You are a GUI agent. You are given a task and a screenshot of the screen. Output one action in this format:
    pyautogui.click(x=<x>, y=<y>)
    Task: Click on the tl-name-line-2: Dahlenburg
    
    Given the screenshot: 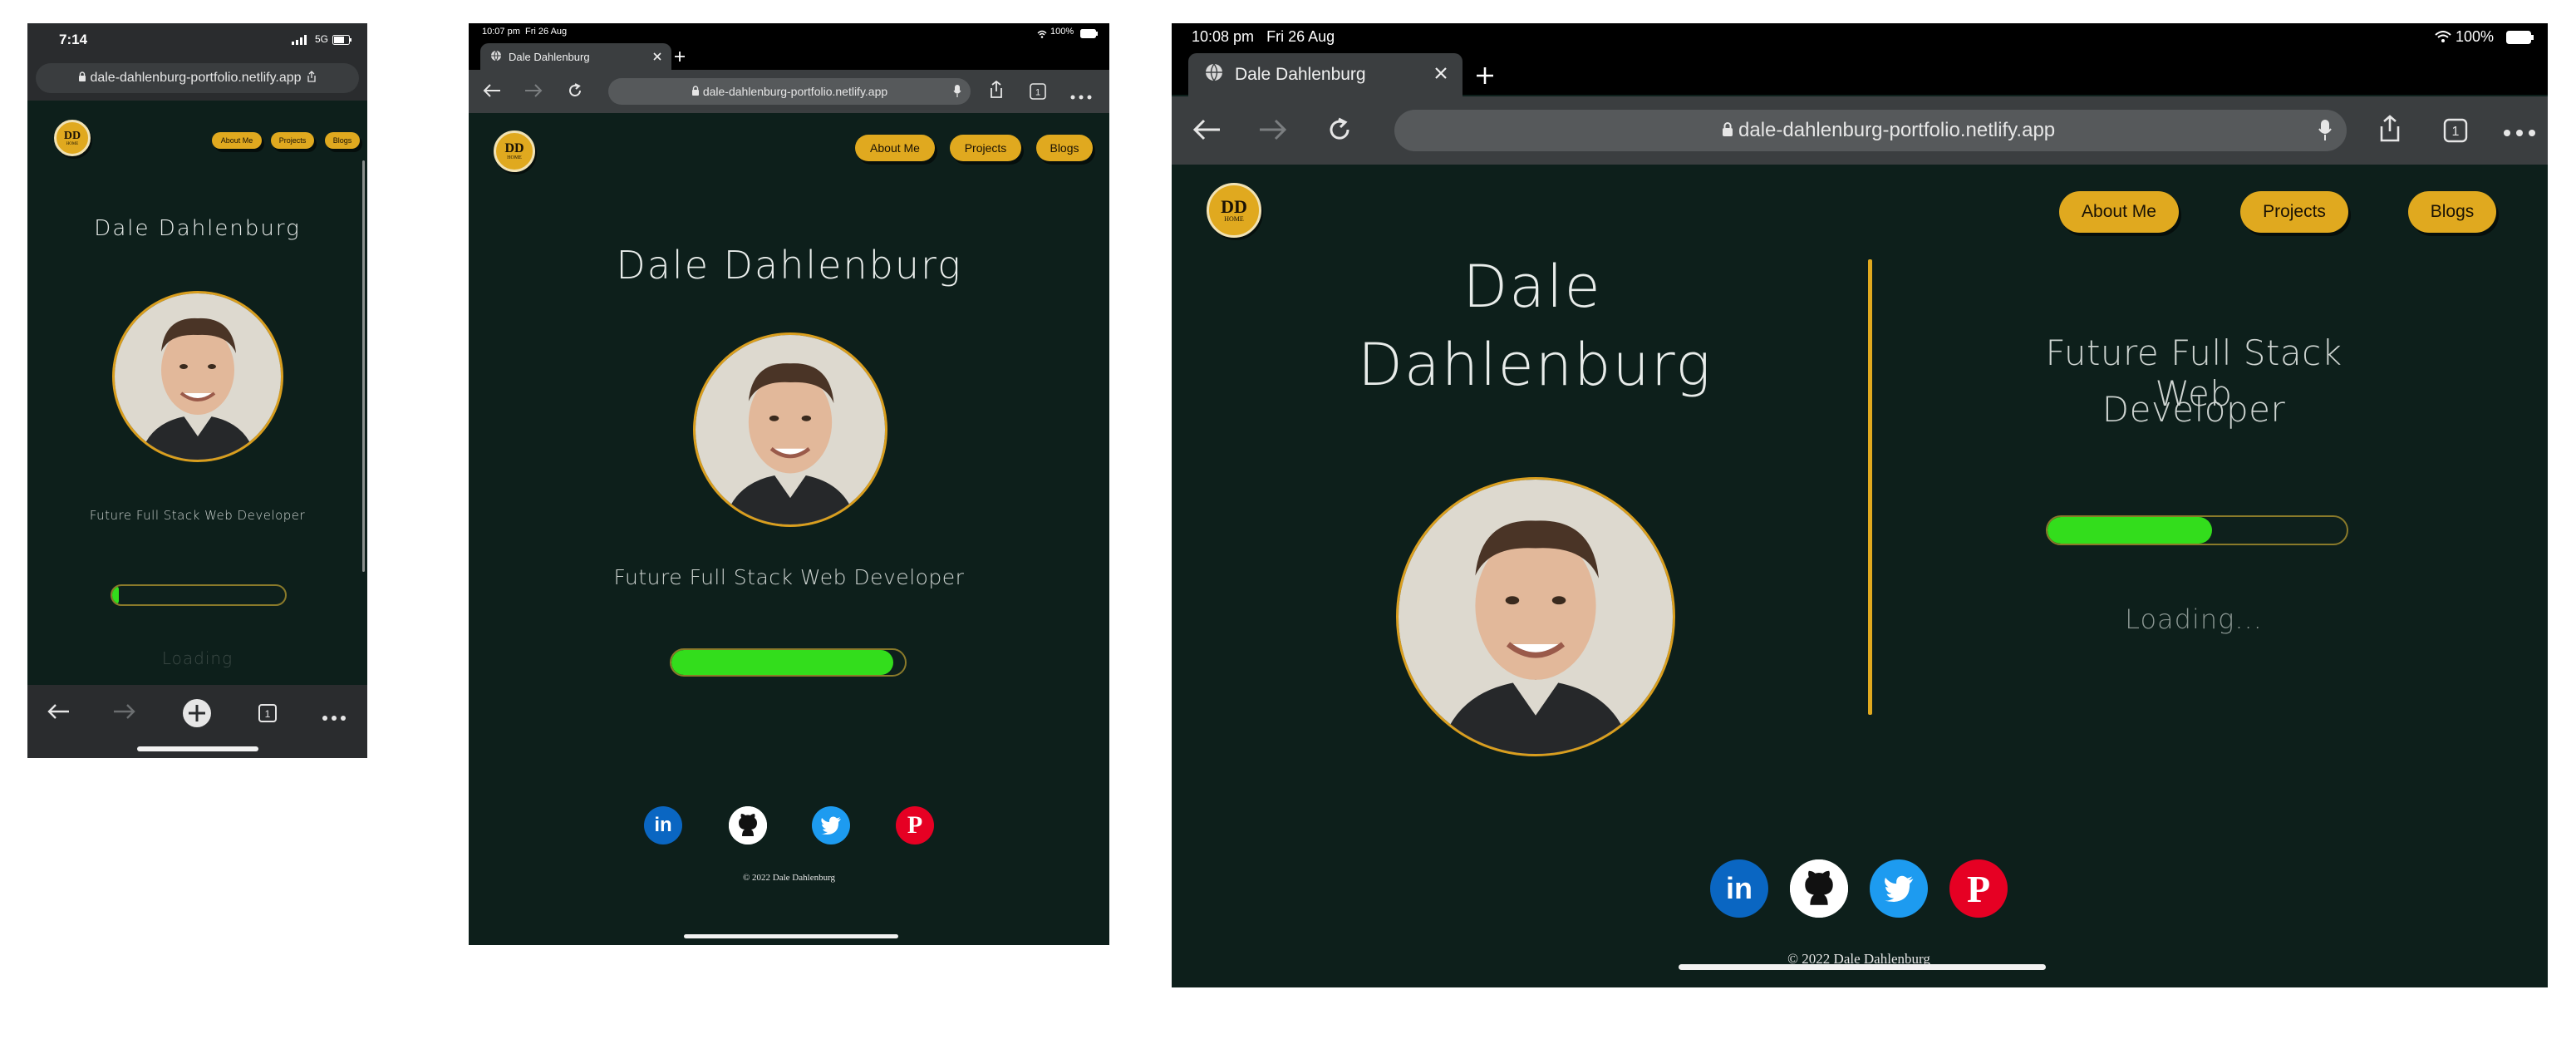 What is the action you would take?
    pyautogui.click(x=1535, y=365)
    